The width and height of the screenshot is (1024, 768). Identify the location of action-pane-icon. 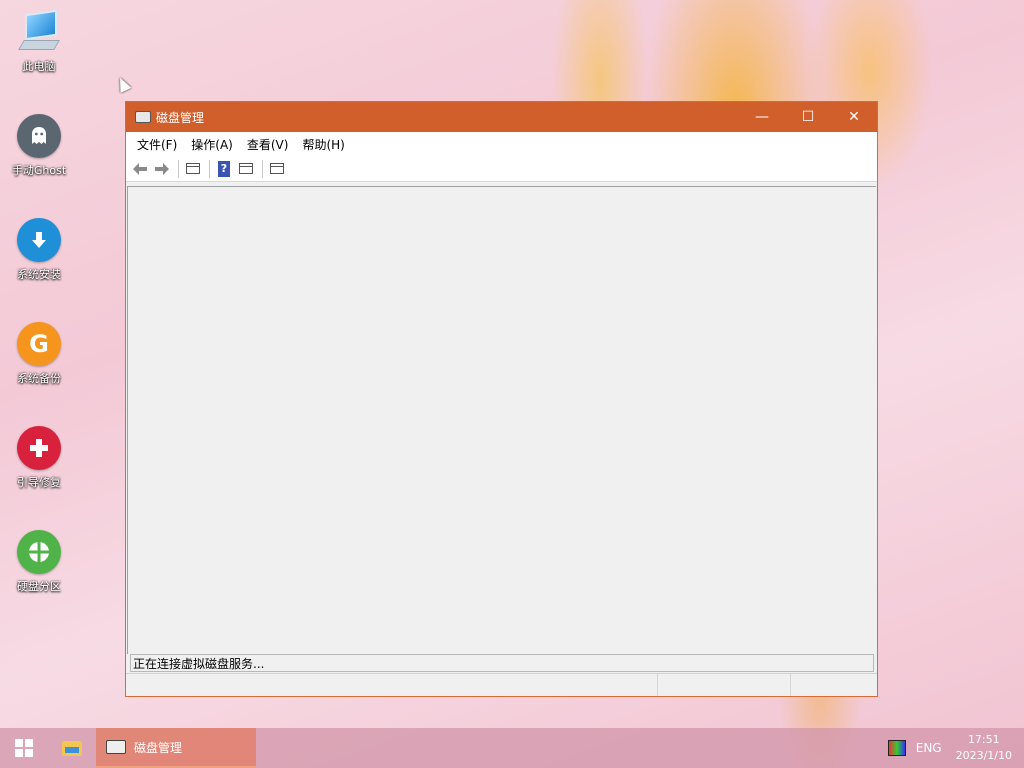
(246, 168).